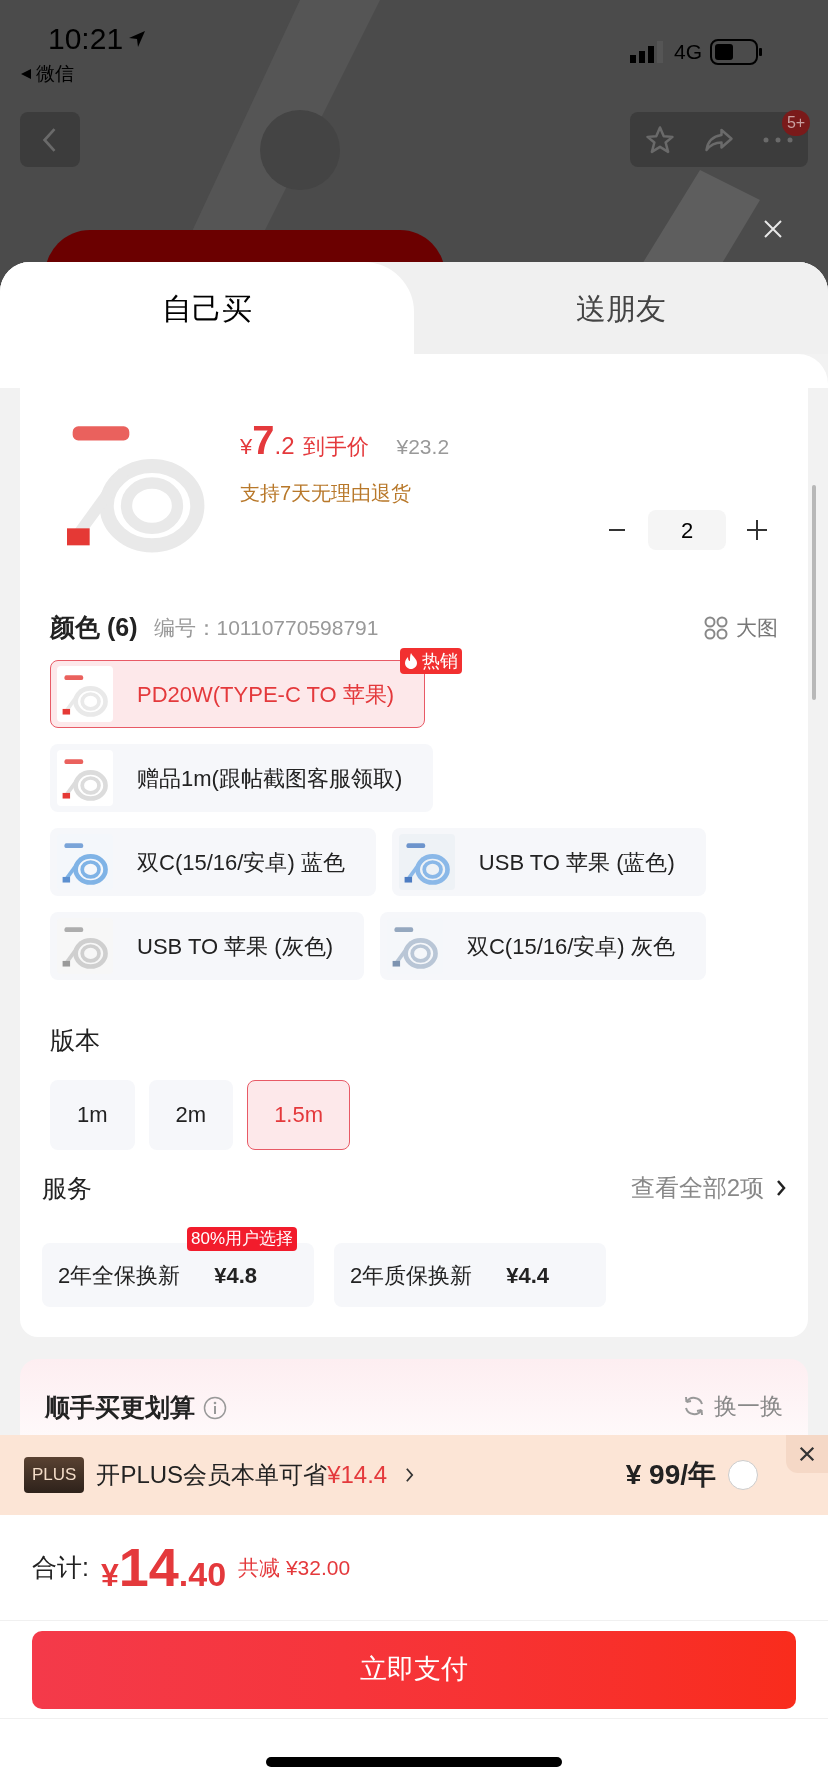  I want to click on popular-badge: 80%用户选择, so click(242, 1239).